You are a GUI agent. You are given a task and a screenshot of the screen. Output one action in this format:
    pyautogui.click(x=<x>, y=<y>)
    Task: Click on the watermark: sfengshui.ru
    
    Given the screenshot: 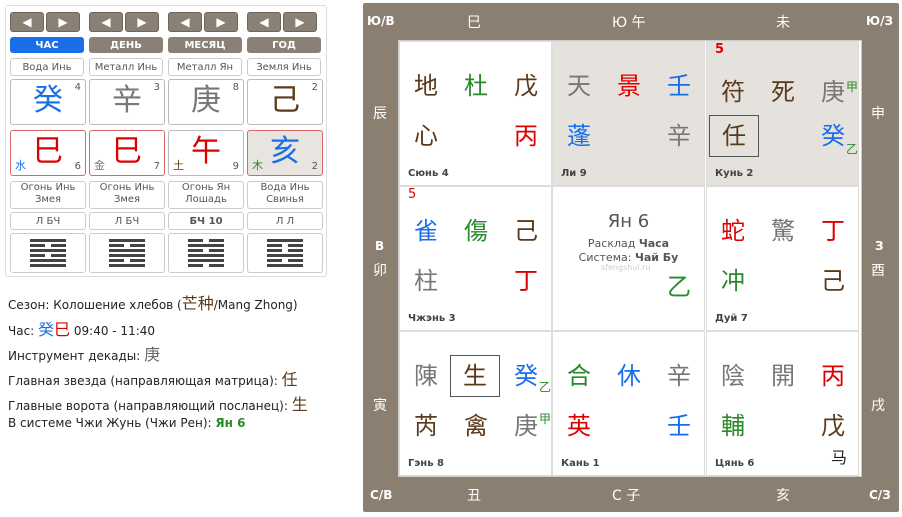 What is the action you would take?
    pyautogui.click(x=626, y=267)
    